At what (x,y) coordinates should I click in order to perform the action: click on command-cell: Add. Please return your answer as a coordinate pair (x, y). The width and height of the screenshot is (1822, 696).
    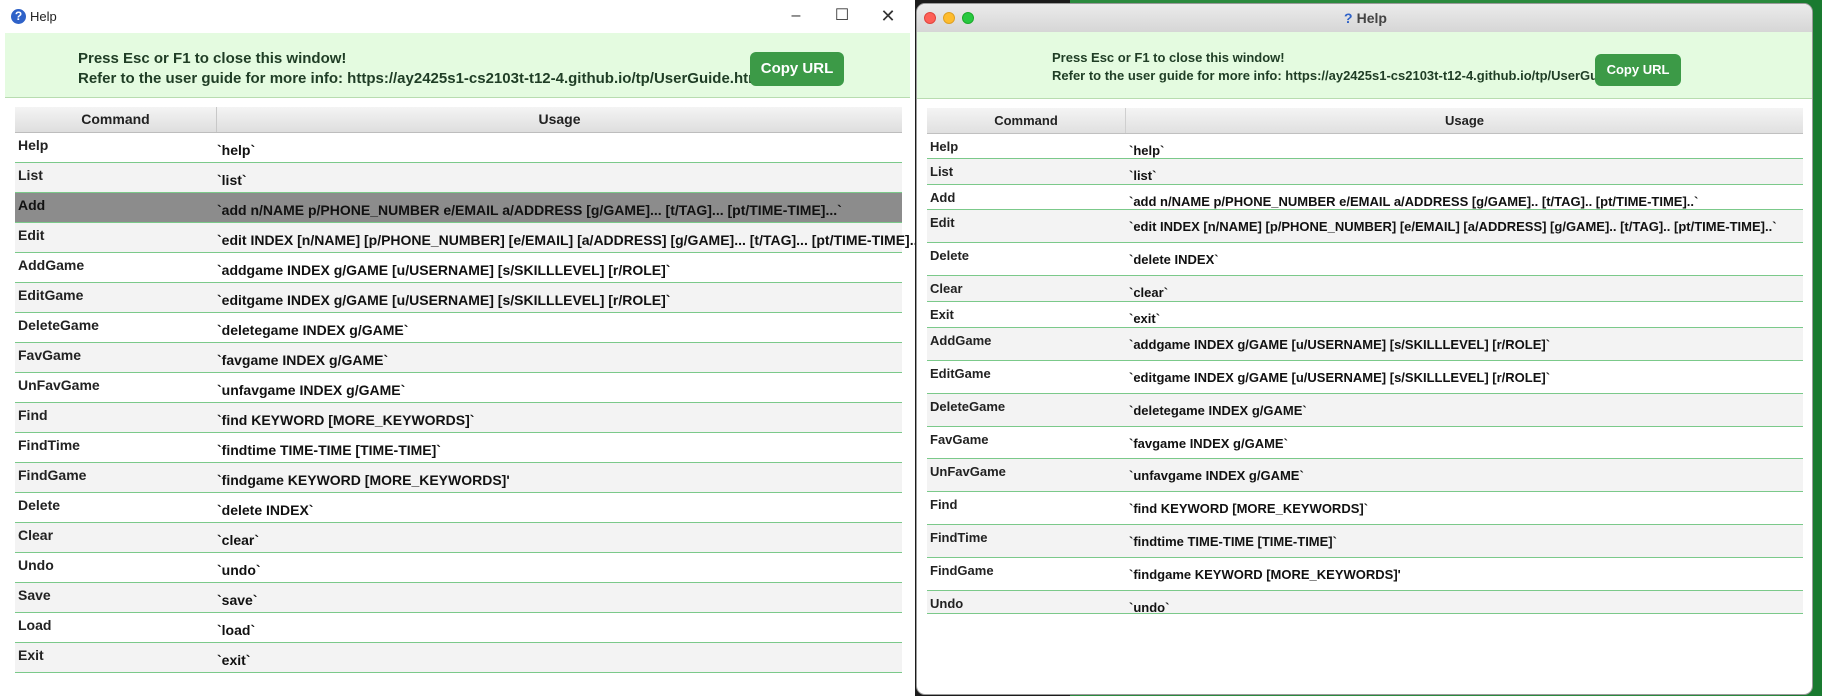
    Looking at the image, I should click on (943, 197).